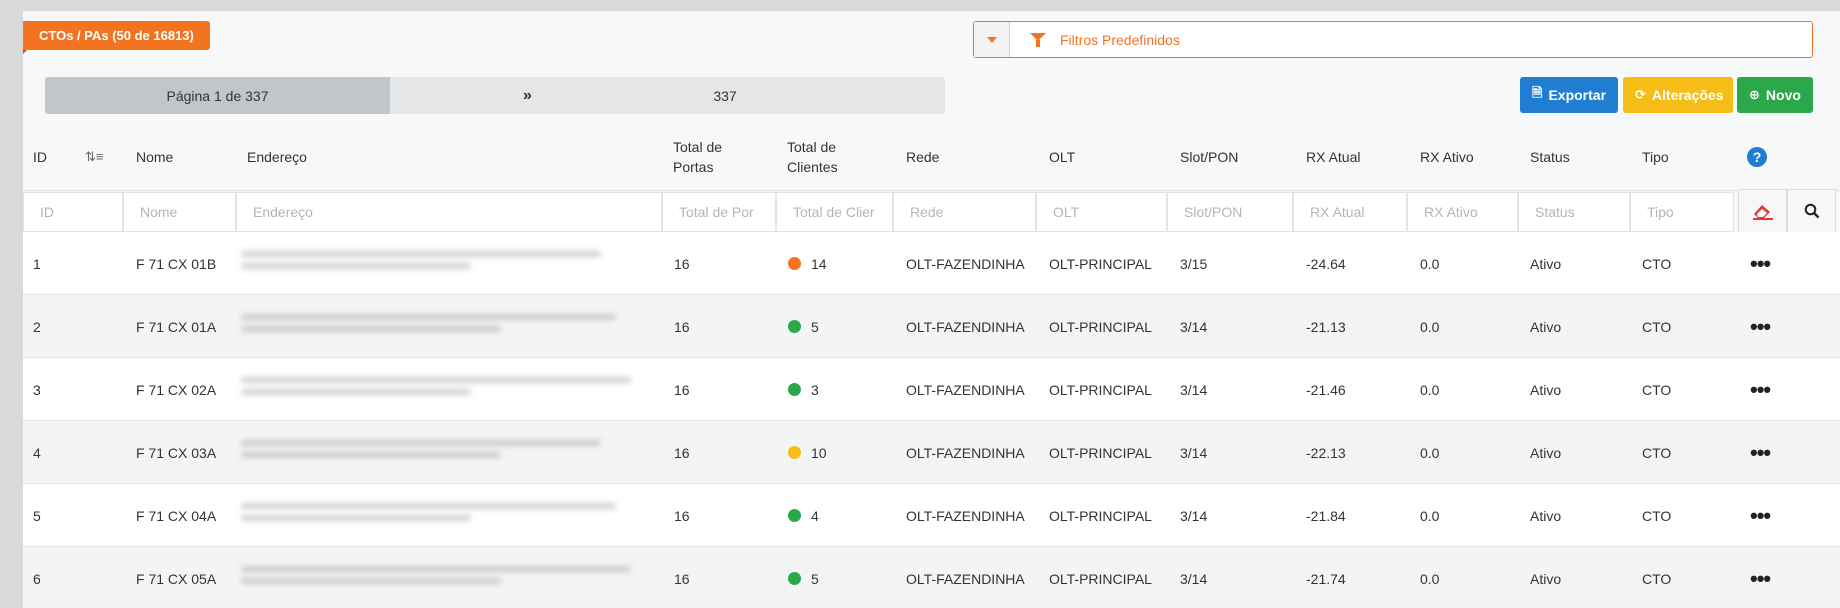 This screenshot has height=608, width=1840. I want to click on filter-input-nome: Nome, so click(179, 212).